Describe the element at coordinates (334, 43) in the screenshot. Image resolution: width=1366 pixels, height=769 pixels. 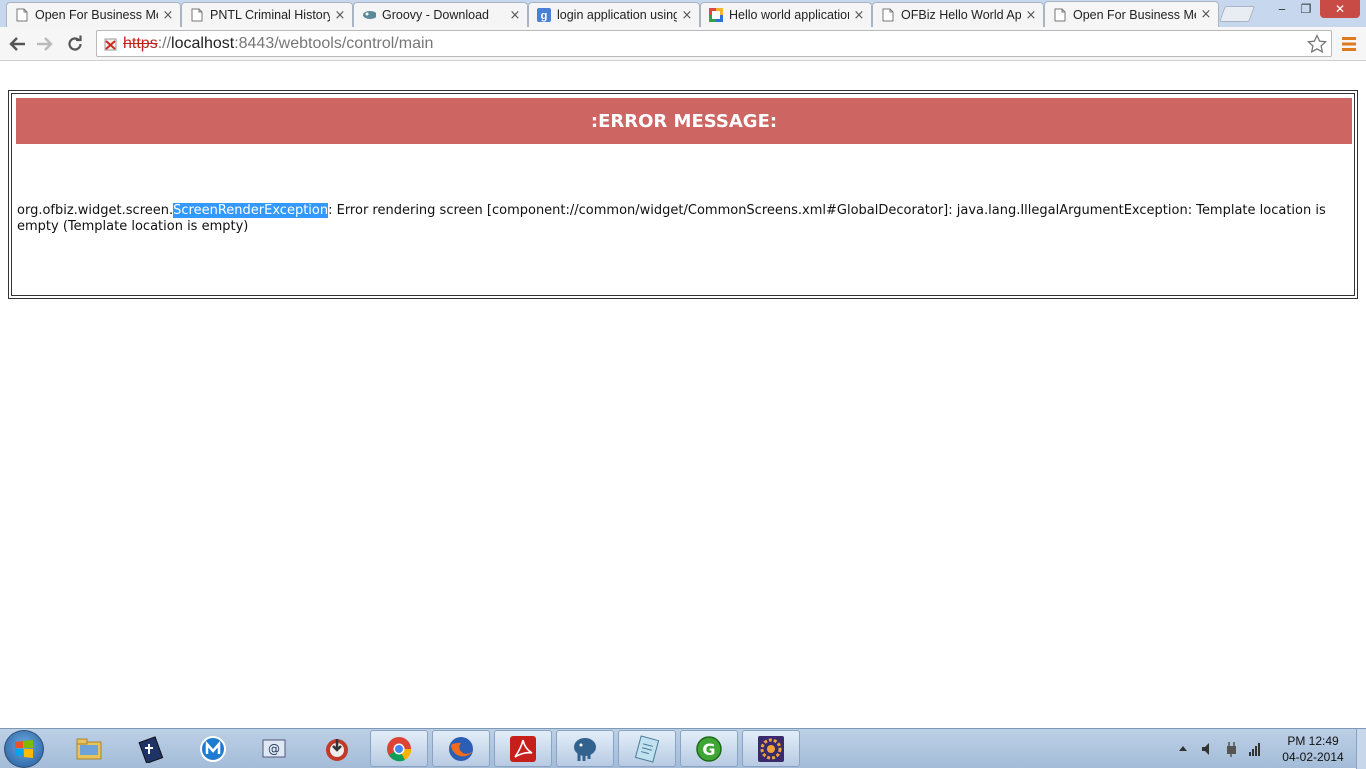
I see `url-path: :8443/webtools/control/main` at that location.